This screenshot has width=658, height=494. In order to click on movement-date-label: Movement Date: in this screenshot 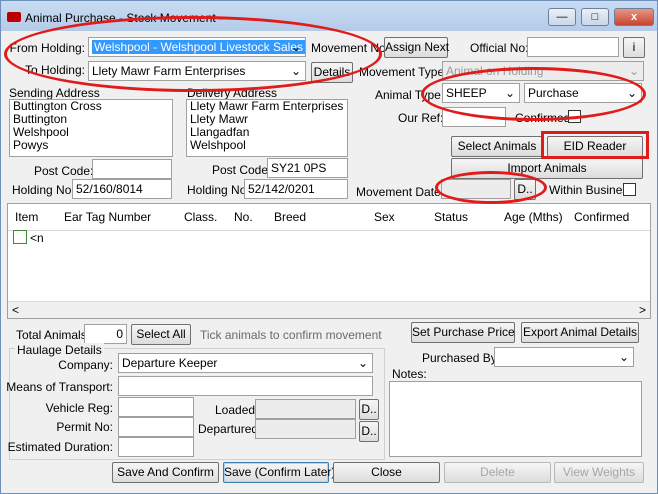, I will do `click(400, 192)`.